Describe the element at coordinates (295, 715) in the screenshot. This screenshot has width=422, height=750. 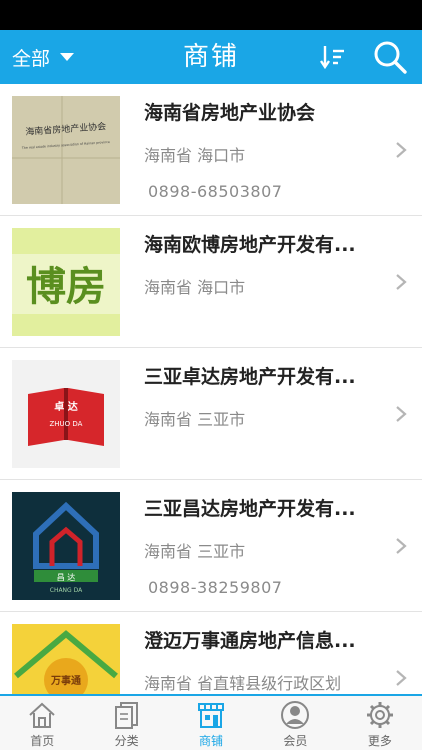
I see `member-icon` at that location.